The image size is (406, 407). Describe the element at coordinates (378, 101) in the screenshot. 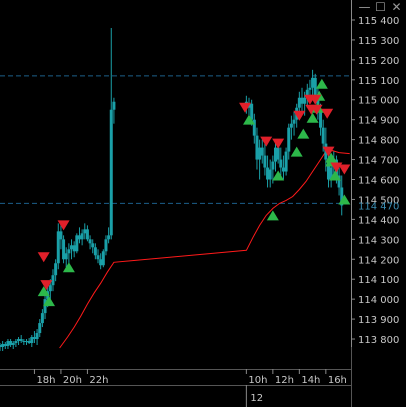

I see `y-tick-label: 115 000` at that location.